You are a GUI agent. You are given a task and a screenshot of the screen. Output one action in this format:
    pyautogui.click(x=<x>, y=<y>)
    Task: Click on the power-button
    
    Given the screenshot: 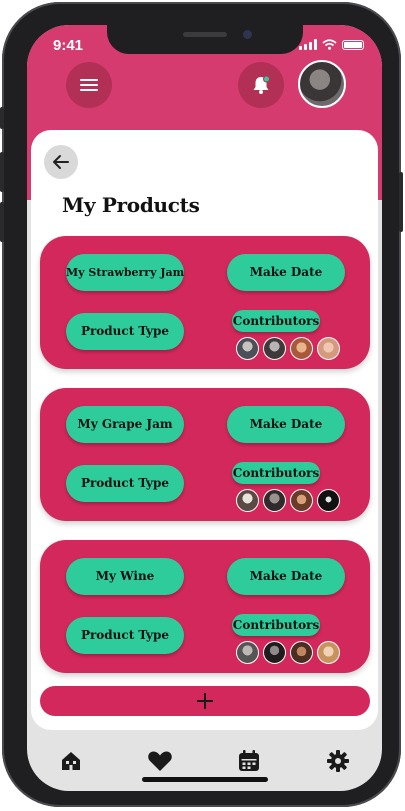 What is the action you would take?
    pyautogui.click(x=401, y=202)
    